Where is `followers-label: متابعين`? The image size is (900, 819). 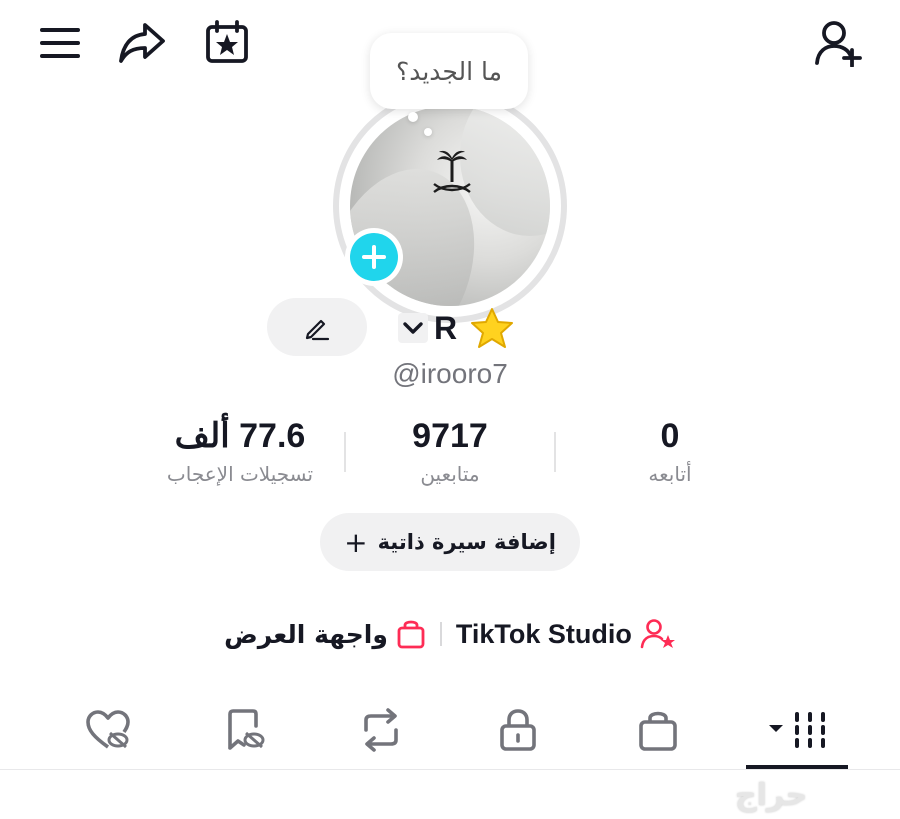 followers-label: متابعين is located at coordinates (450, 474).